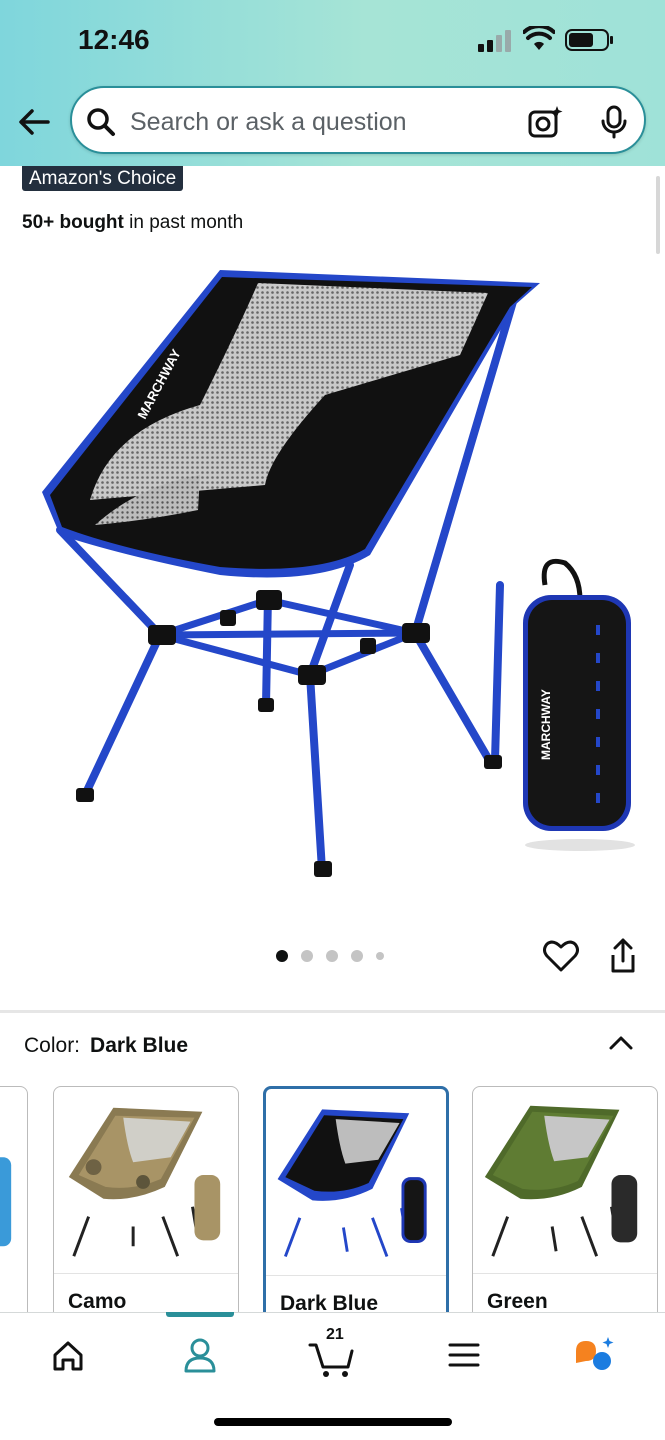 Image resolution: width=665 pixels, height=1440 pixels. I want to click on color-label: Color:, so click(52, 1045).